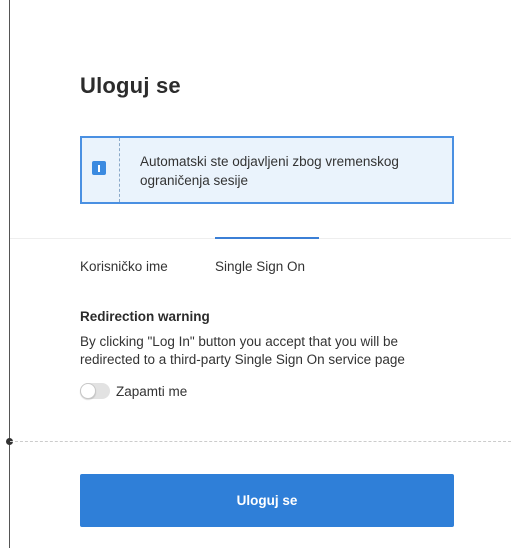  I want to click on info-icon, so click(99, 168).